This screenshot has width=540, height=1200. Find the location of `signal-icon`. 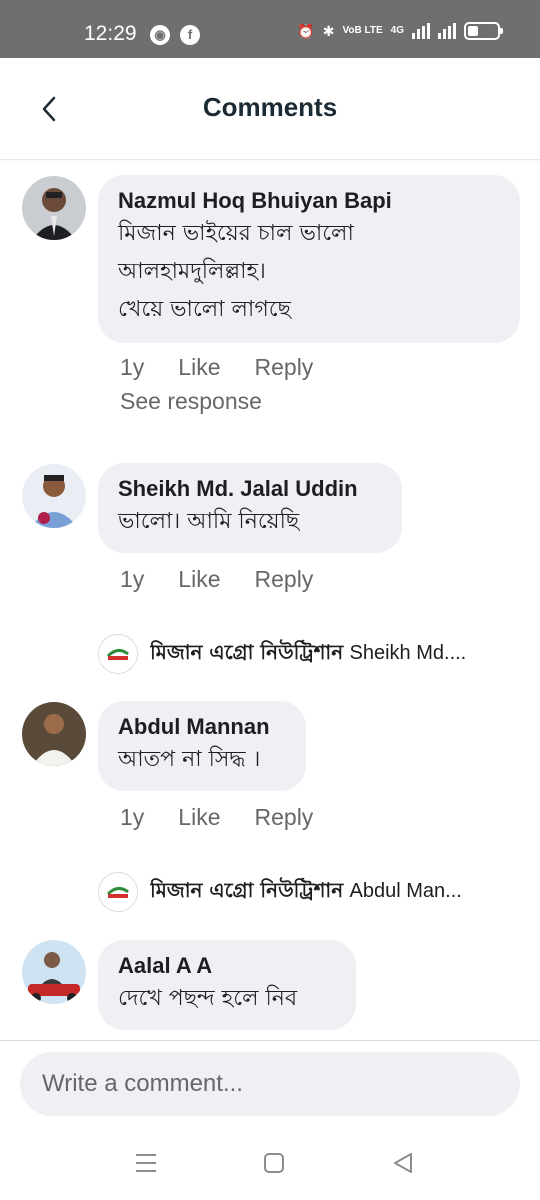

signal-icon is located at coordinates (421, 31).